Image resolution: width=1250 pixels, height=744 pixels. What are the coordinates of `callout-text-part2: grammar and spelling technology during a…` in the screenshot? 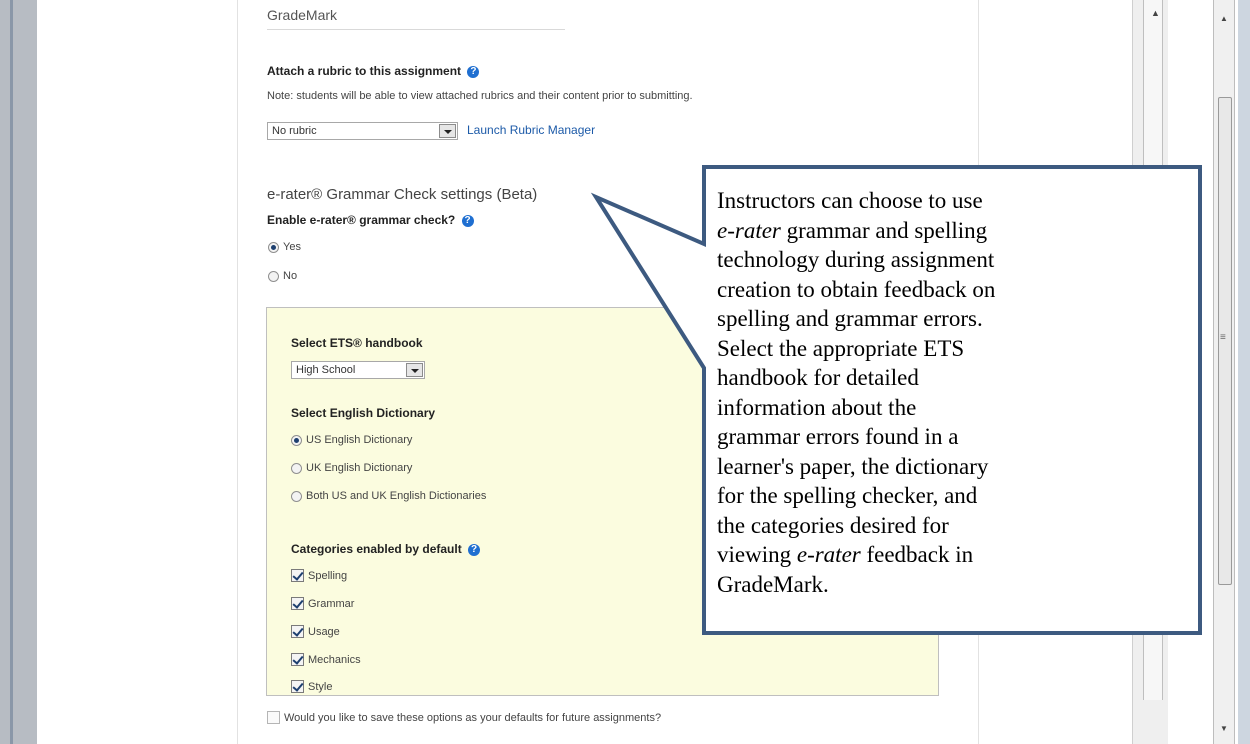 It's located at (856, 392).